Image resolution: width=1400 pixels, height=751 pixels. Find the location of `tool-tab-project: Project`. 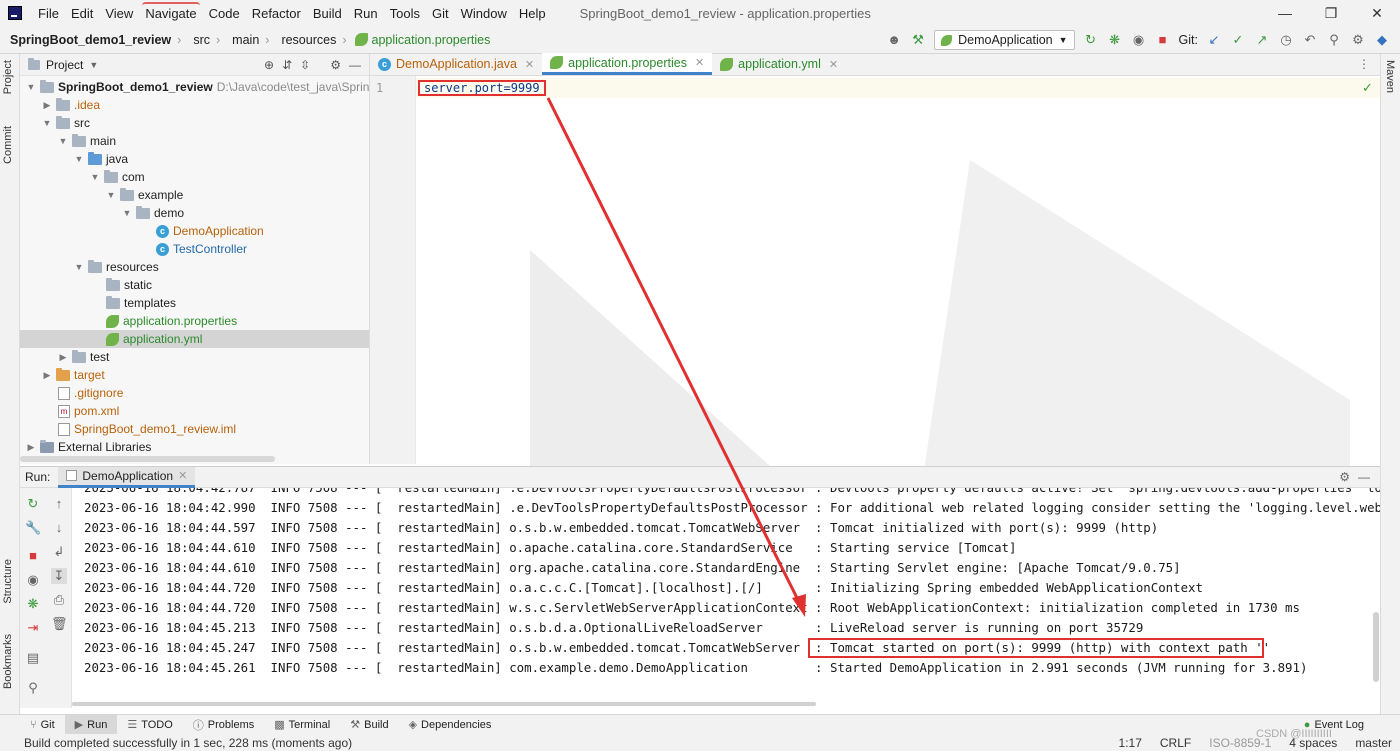

tool-tab-project: Project is located at coordinates (8, 77).